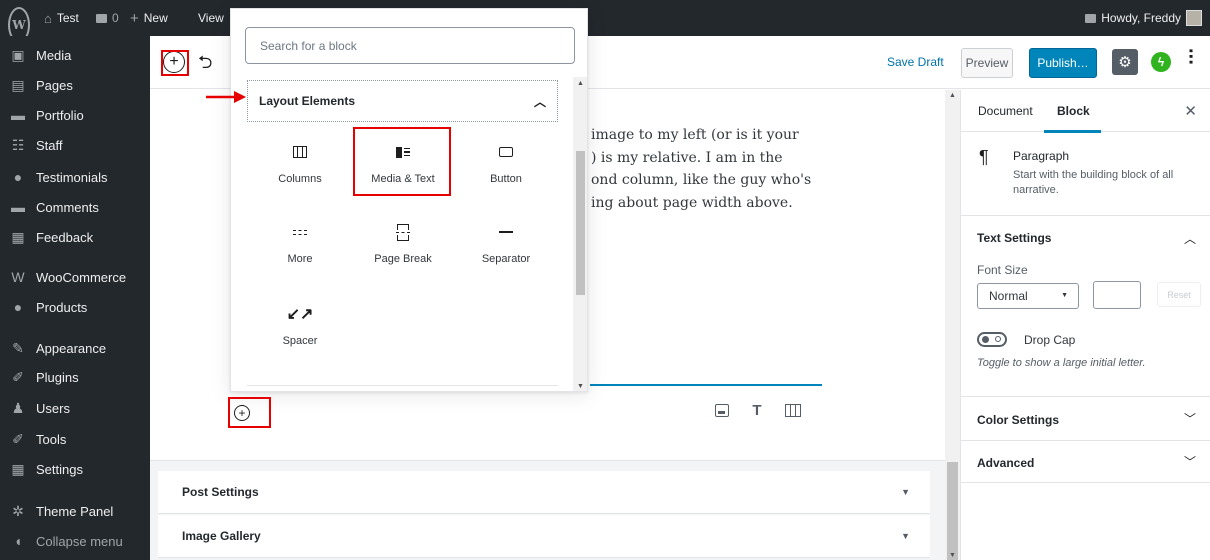 The height and width of the screenshot is (560, 1210). What do you see at coordinates (544, 536) in the screenshot?
I see `metabox-image-gallery: Image Gallery ▼` at bounding box center [544, 536].